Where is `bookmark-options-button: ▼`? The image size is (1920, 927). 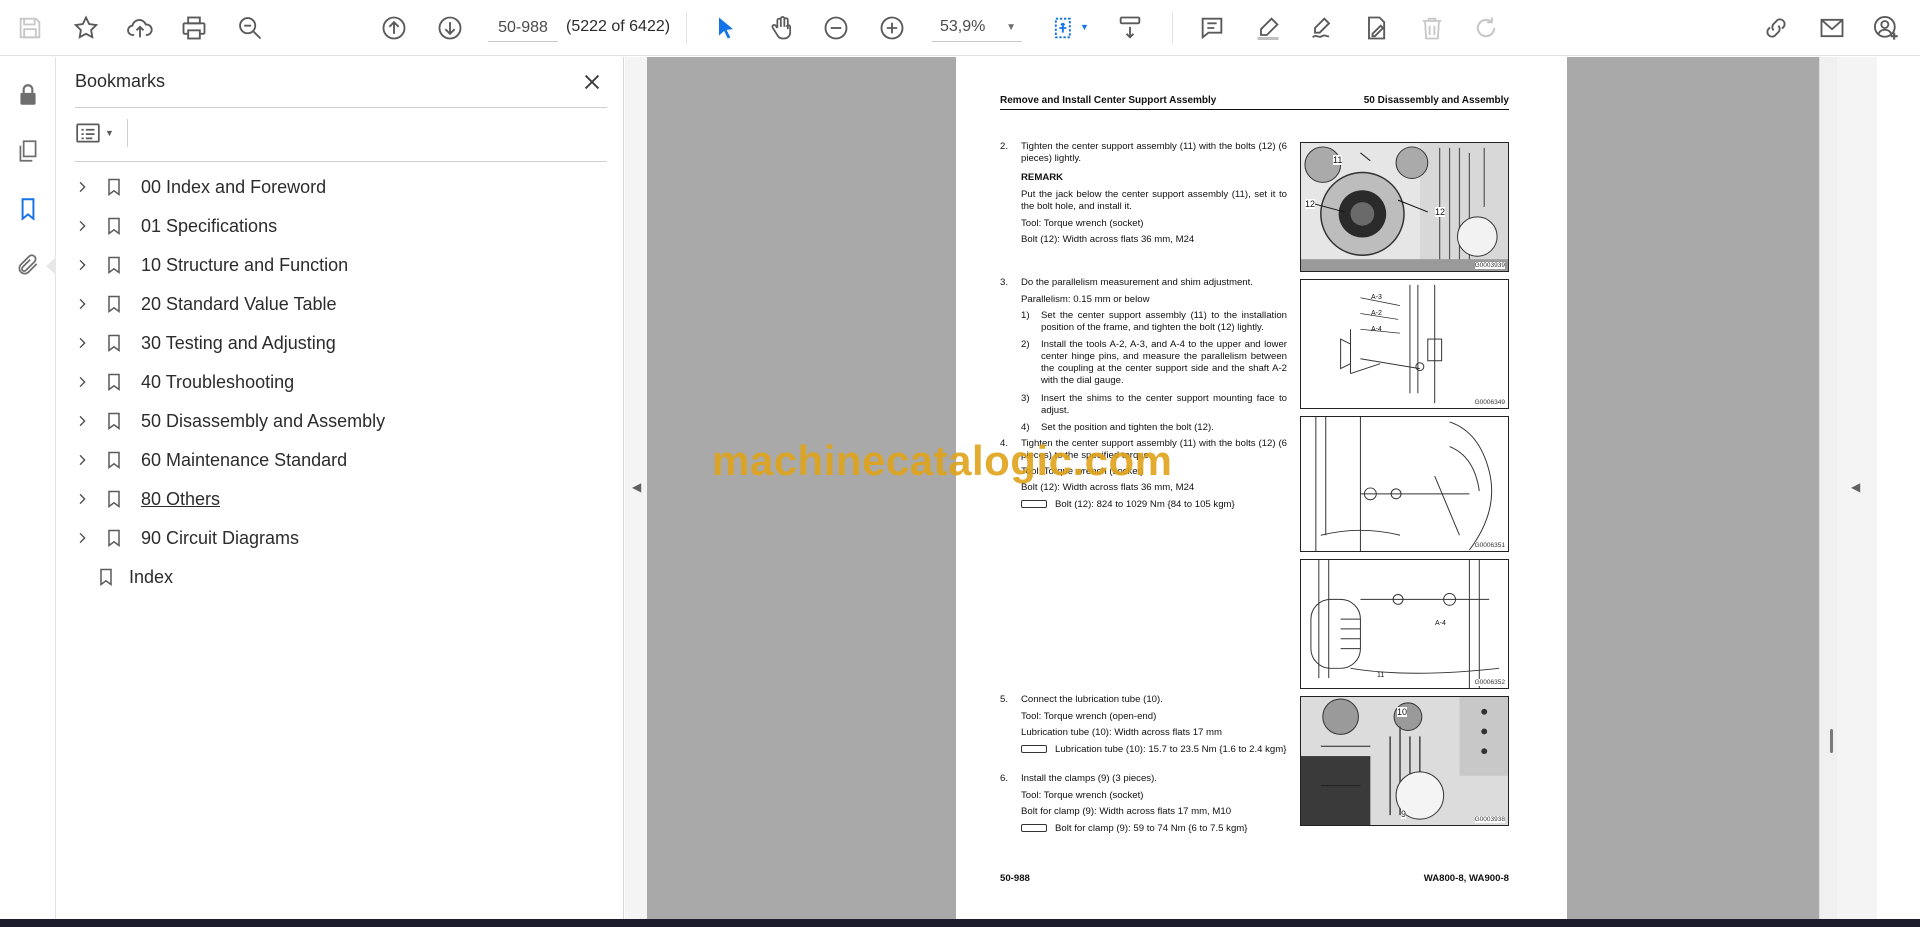
bookmark-options-button: ▼ is located at coordinates (98, 133).